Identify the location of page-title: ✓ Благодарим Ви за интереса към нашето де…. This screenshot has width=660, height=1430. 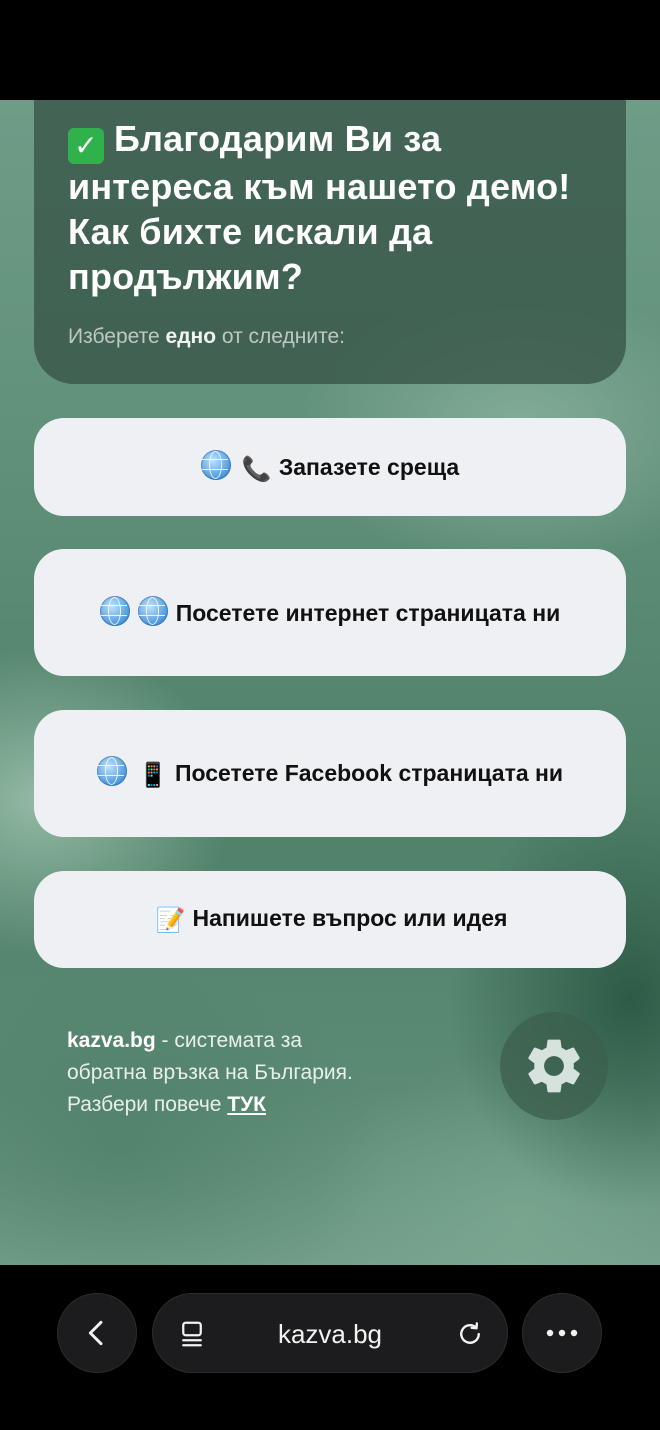
(330, 207).